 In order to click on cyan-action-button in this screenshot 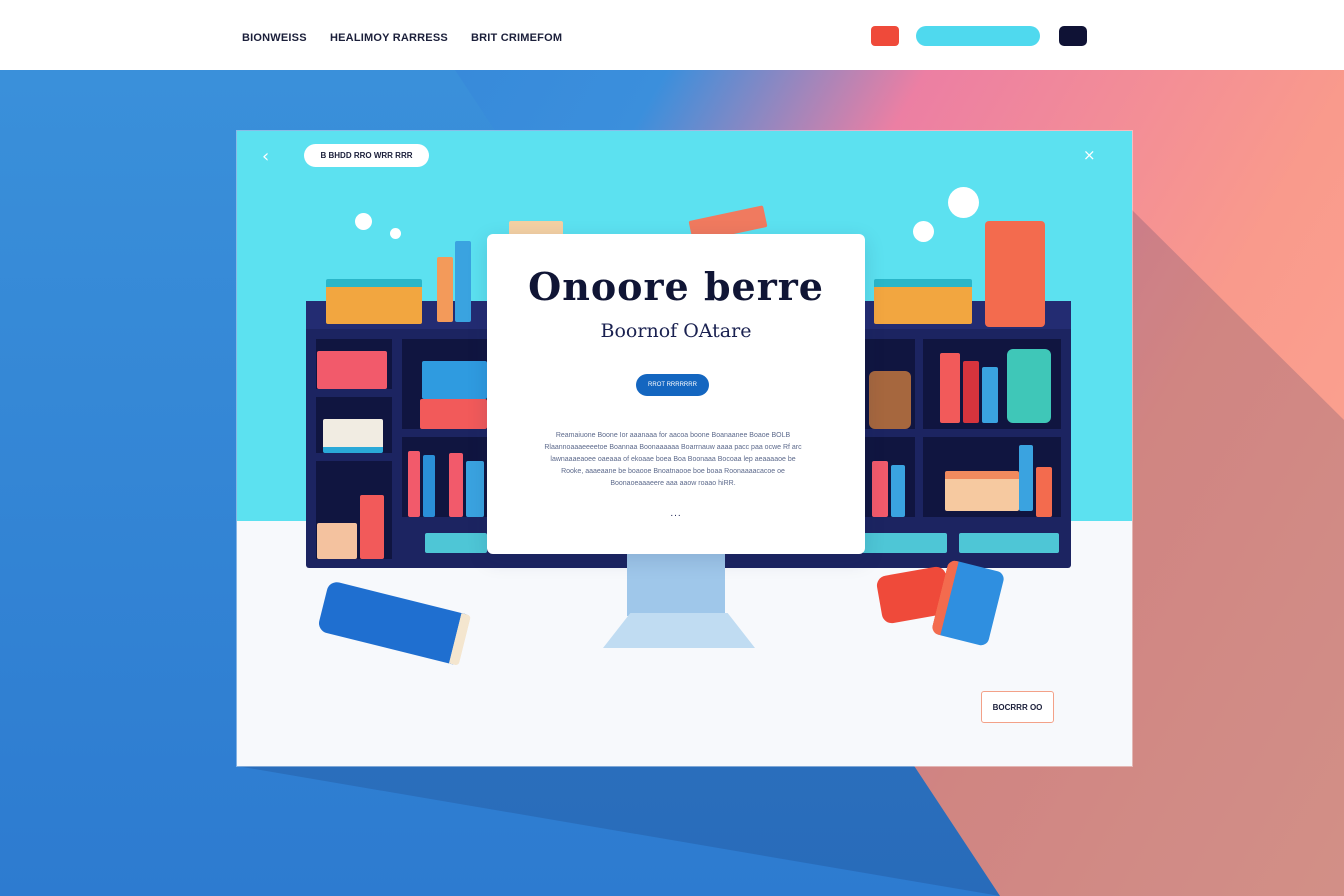, I will do `click(978, 36)`.